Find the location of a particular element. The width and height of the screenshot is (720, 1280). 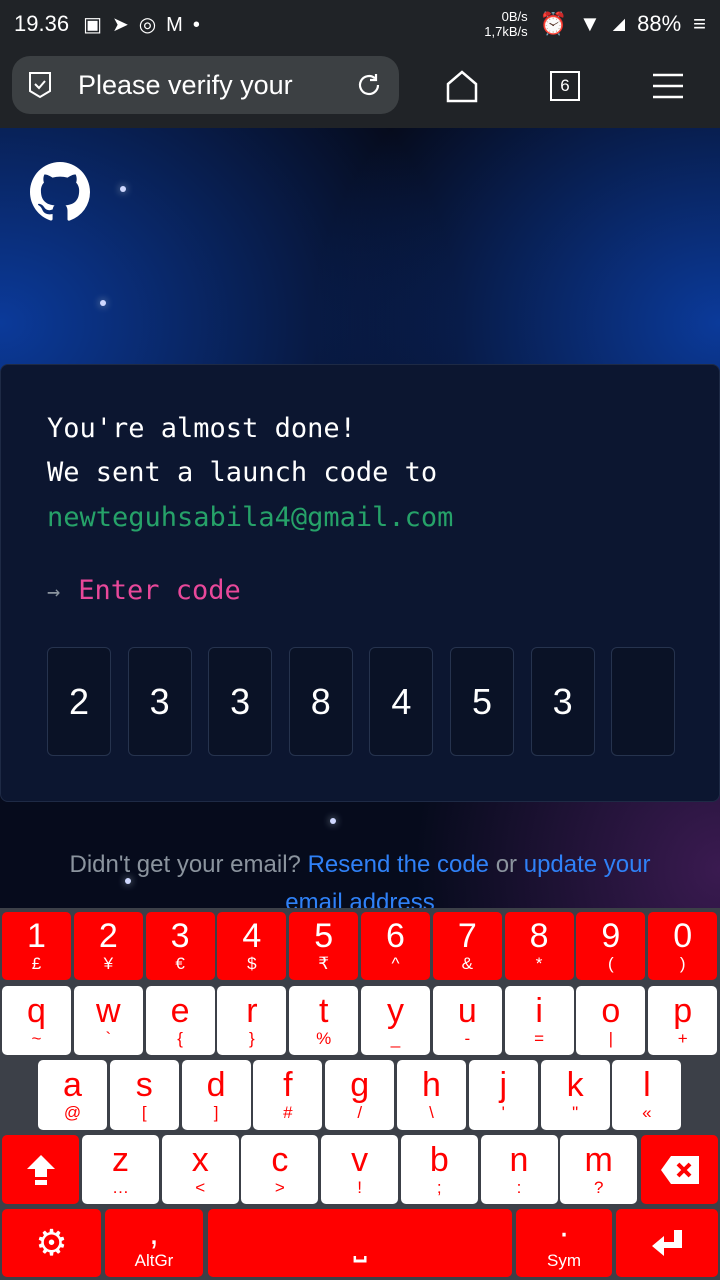

code-digit-input: 8 is located at coordinates (320, 701).